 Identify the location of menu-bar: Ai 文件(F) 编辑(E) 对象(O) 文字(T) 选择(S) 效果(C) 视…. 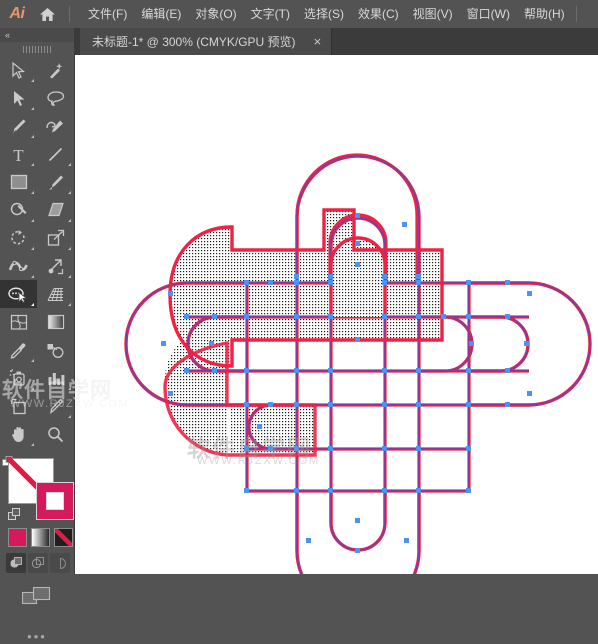
(299, 14).